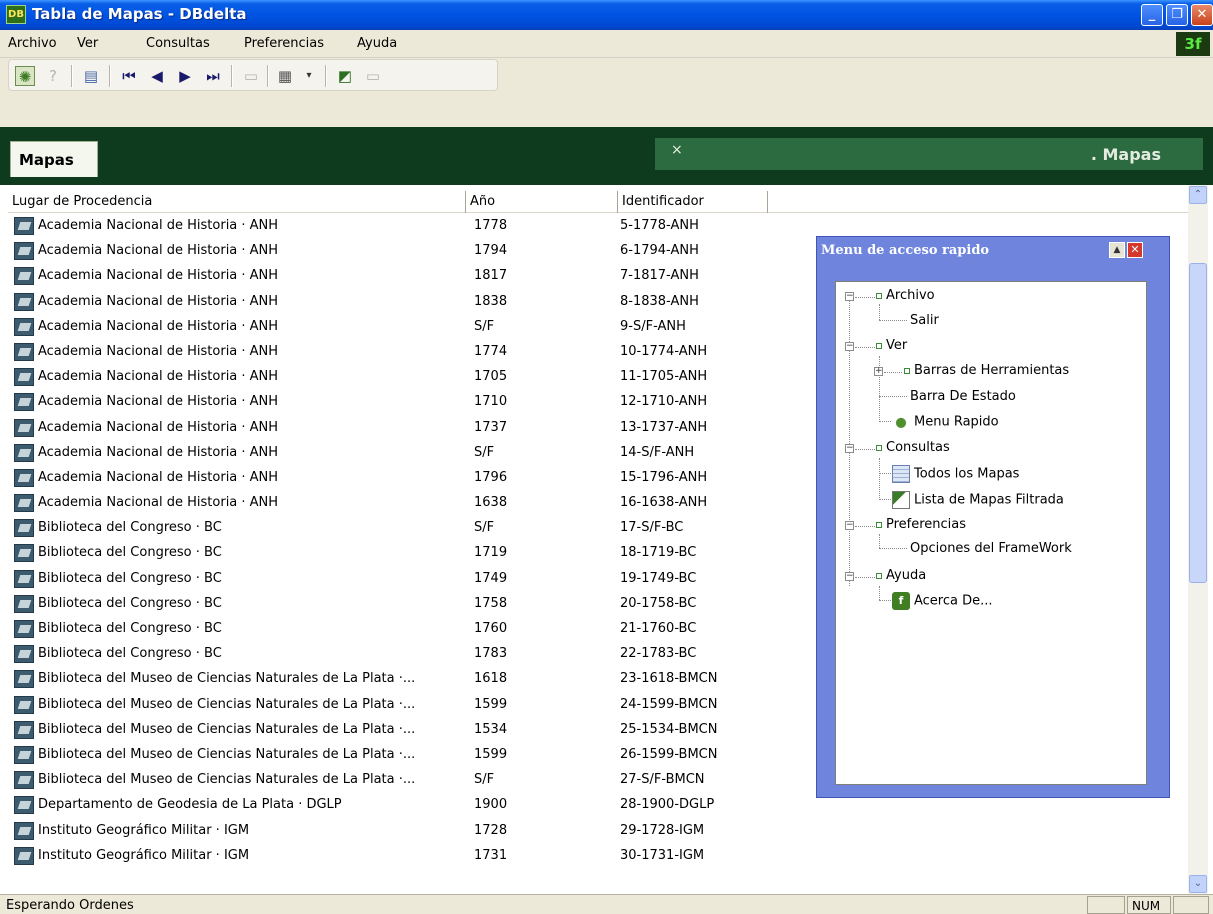 The height and width of the screenshot is (914, 1213). Describe the element at coordinates (491, 679) in the screenshot. I see `cell-ano: 1618` at that location.